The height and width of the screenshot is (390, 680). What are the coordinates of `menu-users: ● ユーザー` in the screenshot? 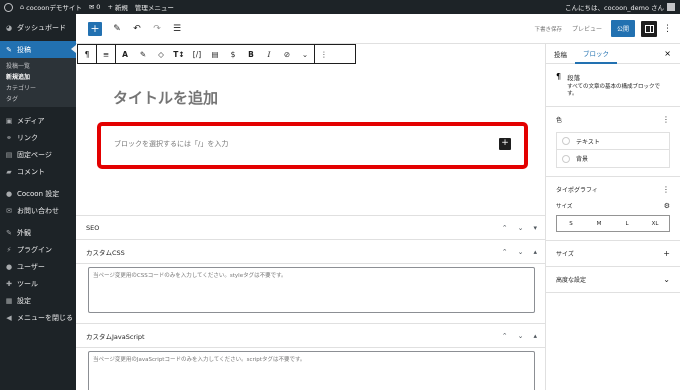 It's located at (38, 266).